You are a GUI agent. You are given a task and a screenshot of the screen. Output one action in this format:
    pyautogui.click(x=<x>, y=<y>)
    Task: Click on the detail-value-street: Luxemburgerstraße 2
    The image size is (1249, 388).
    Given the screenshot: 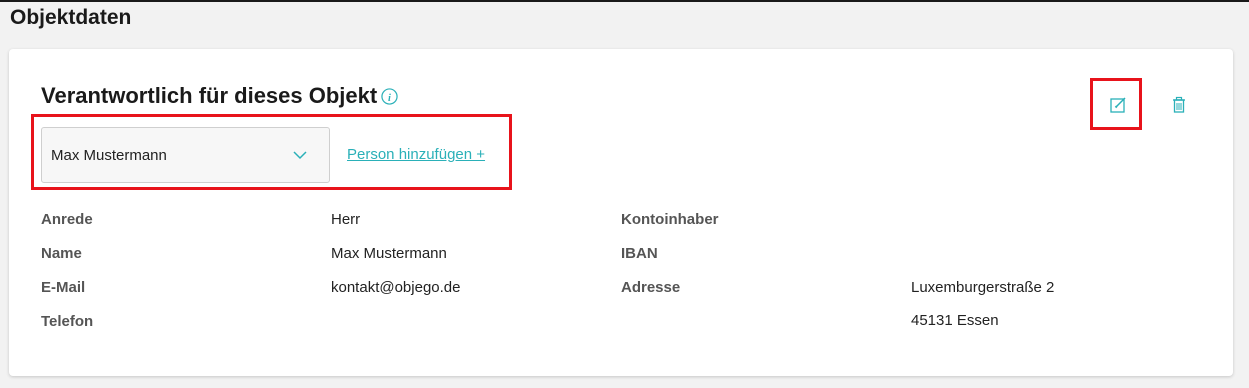 What is the action you would take?
    pyautogui.click(x=983, y=287)
    